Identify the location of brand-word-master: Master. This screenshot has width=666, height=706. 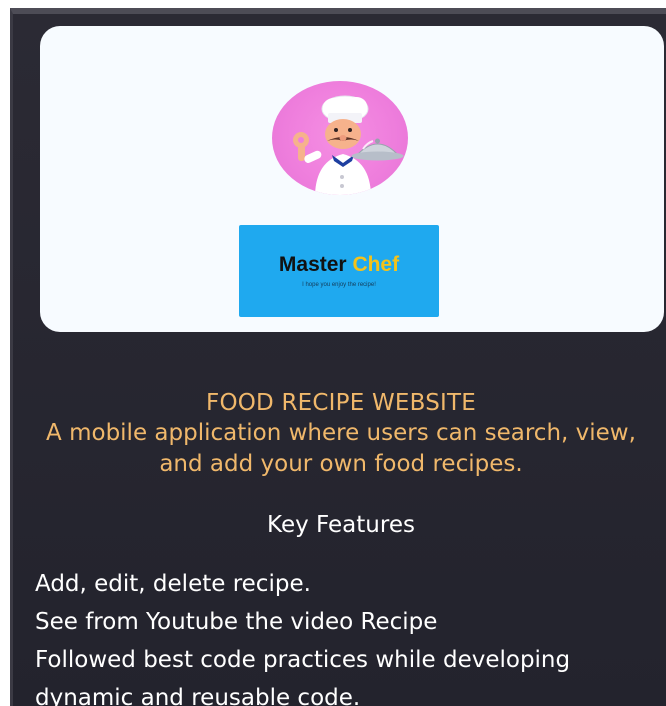
(312, 264).